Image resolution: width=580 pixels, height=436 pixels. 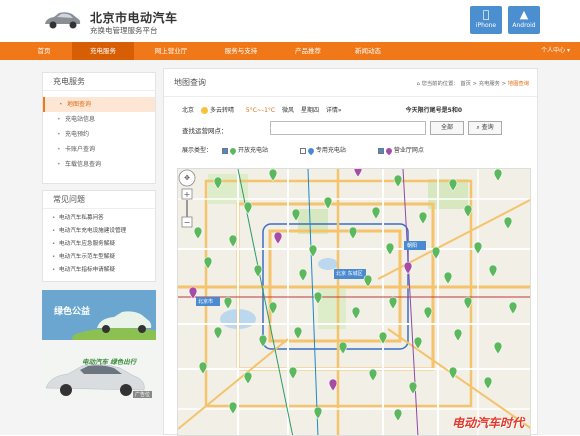 What do you see at coordinates (555, 51) in the screenshot?
I see `user-center-menu: 个人中心 ▾` at bounding box center [555, 51].